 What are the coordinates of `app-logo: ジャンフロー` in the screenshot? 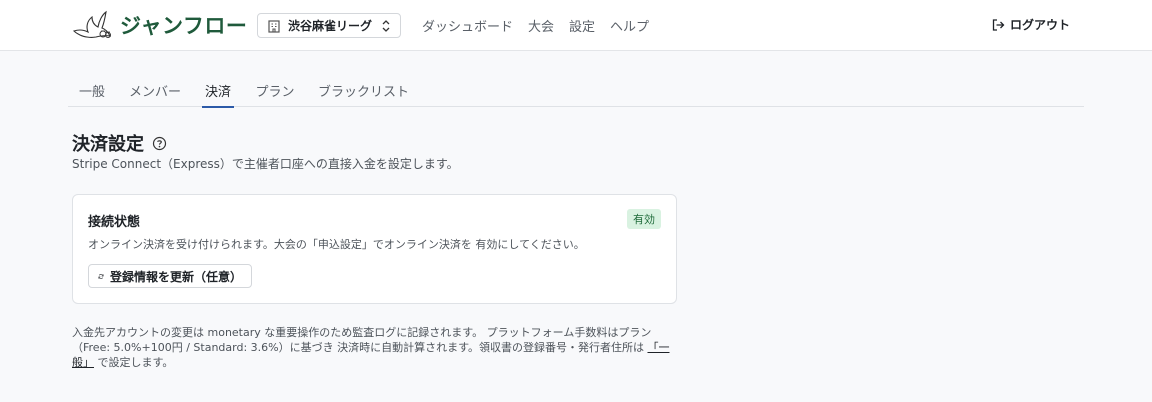 It's located at (159, 25).